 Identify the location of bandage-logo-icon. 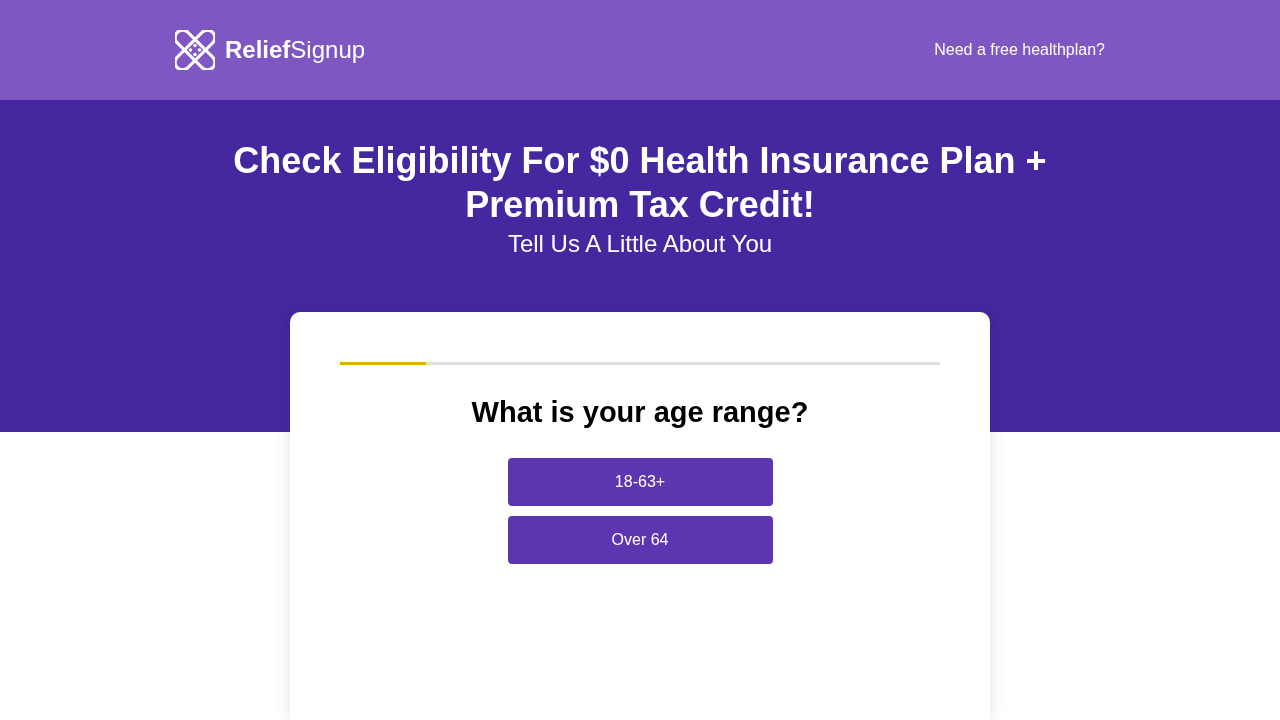
(195, 50).